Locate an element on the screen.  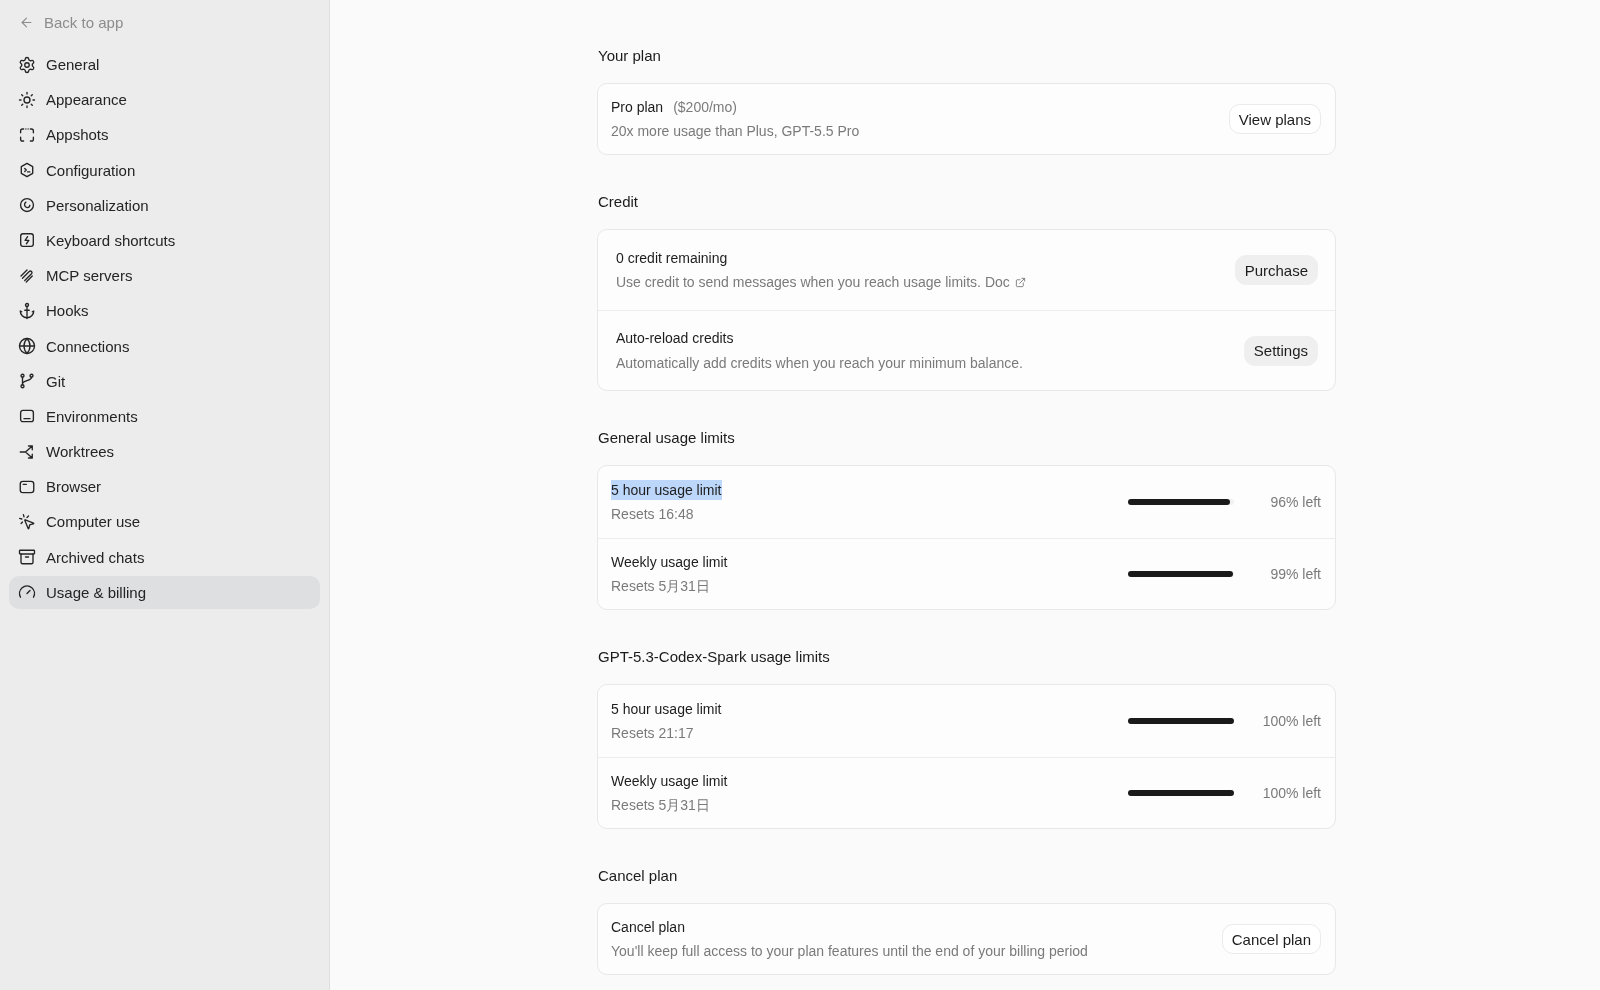
sidebar-item: Keyboard shortcuts is located at coordinates (164, 240).